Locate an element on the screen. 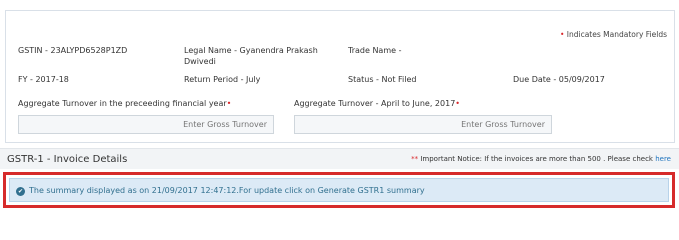  mandatory-fields-note: • Indicates Mandatory Fields is located at coordinates (613, 34).